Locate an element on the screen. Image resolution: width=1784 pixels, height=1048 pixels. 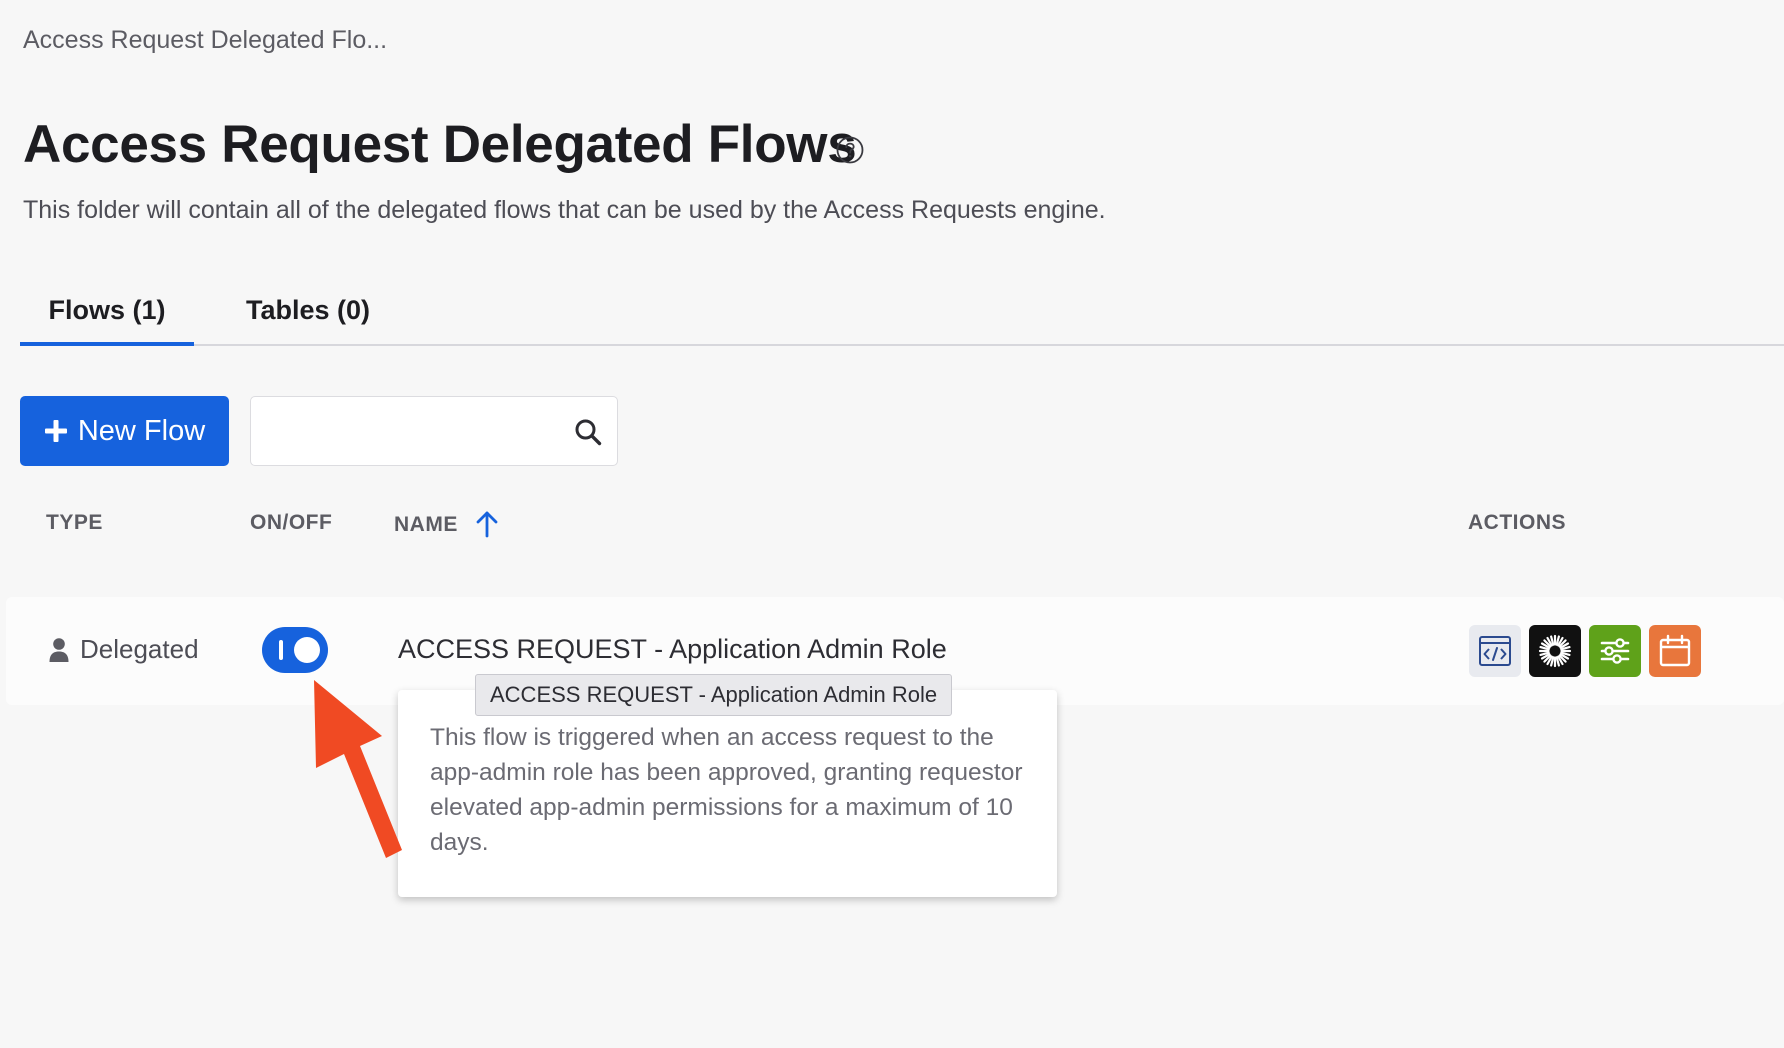
settings-sliders-icon is located at coordinates (1615, 651).